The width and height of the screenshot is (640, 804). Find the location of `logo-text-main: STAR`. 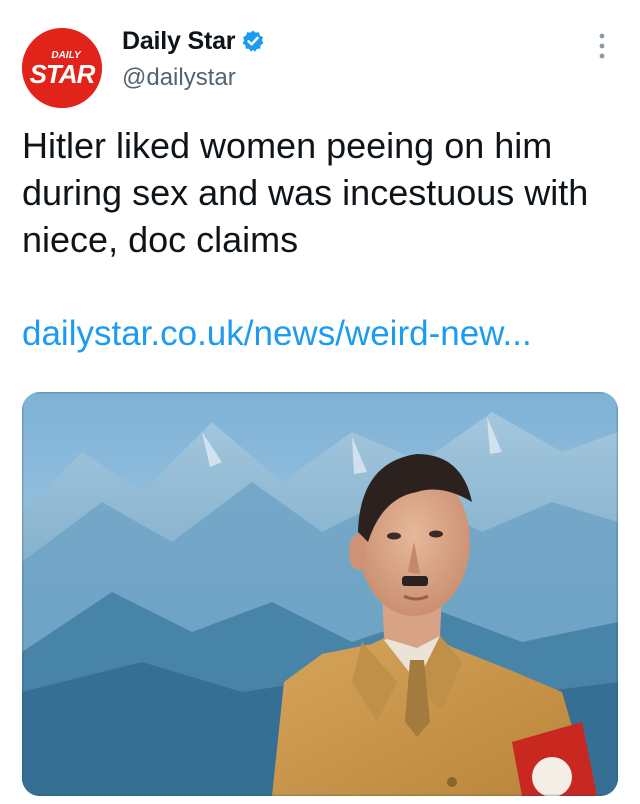

logo-text-main: STAR is located at coordinates (63, 74).